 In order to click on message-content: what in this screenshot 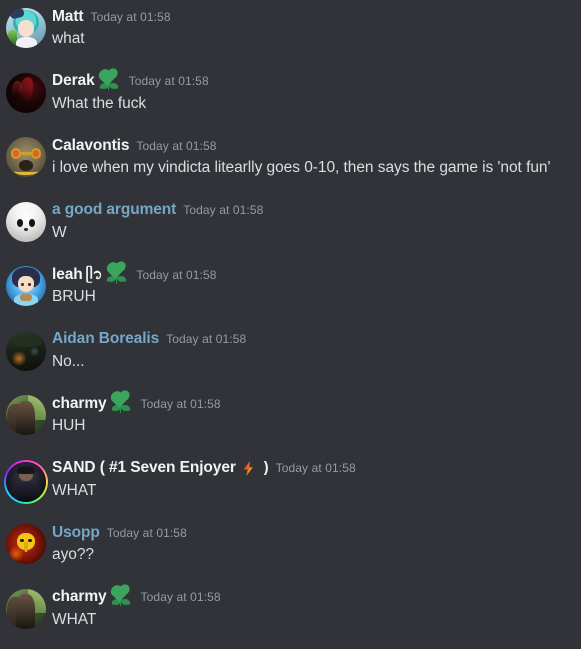, I will do `click(312, 38)`.